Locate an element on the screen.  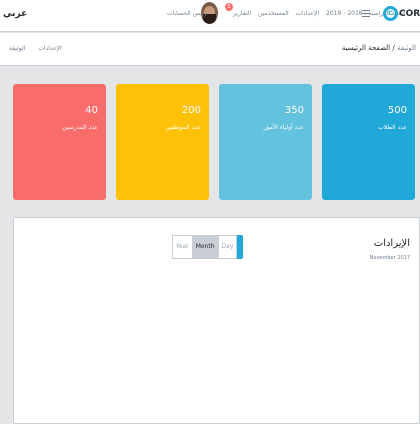
nav-link-settings: الإعدادات is located at coordinates (307, 13).